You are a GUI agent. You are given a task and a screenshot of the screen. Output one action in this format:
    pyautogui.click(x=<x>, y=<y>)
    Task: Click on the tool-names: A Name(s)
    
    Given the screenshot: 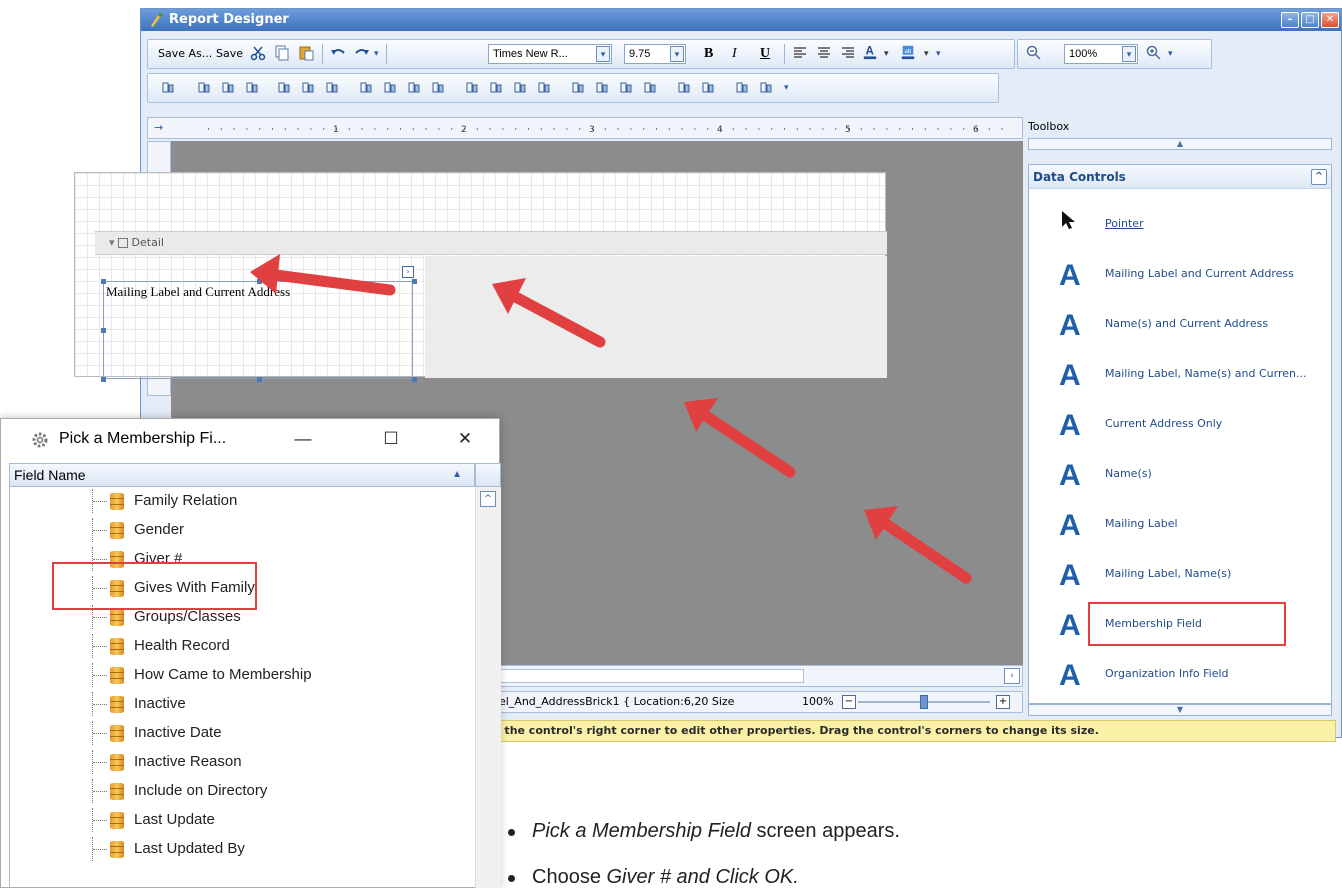 What is the action you would take?
    pyautogui.click(x=1180, y=476)
    